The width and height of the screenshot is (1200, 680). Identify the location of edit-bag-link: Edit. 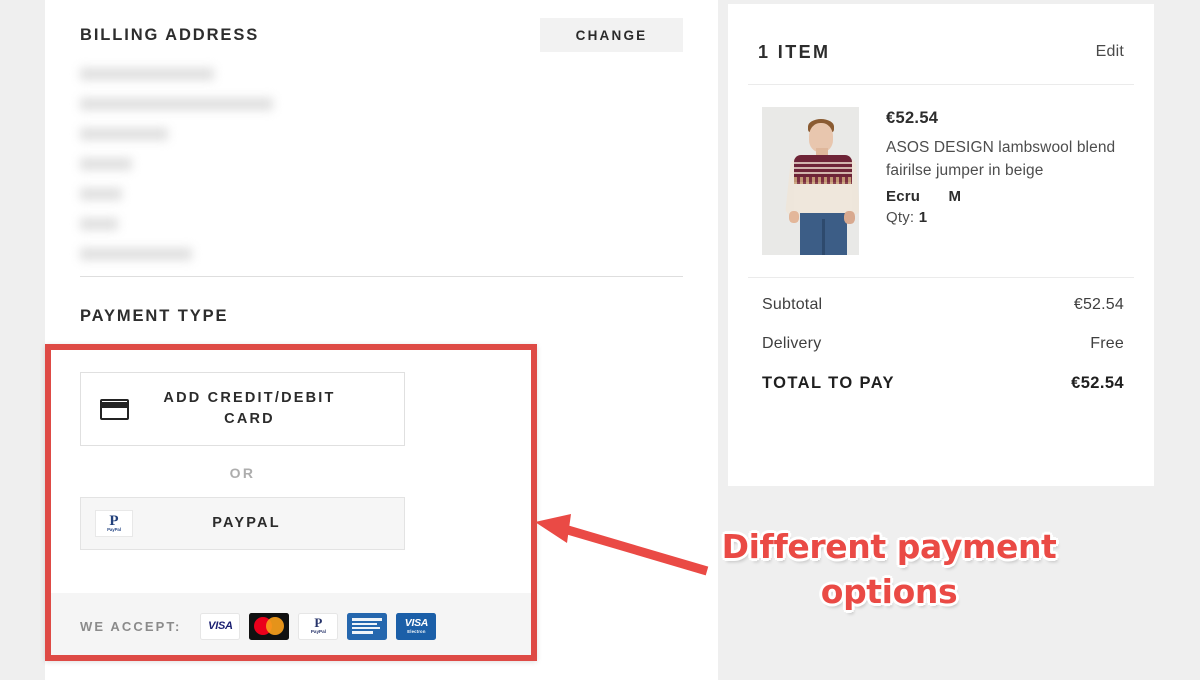
(1110, 52).